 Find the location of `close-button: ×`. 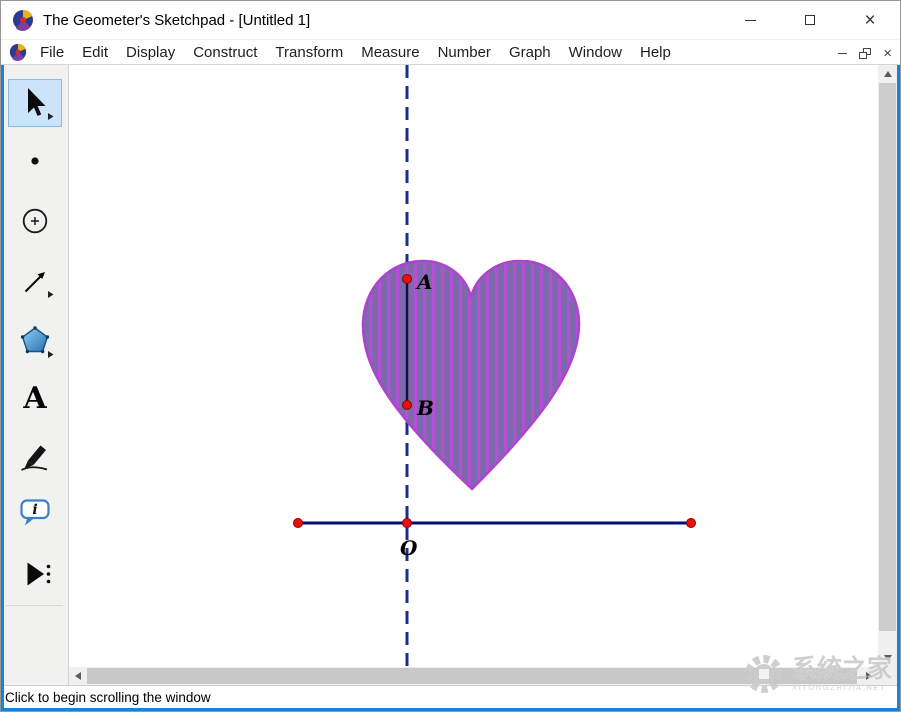

close-button: × is located at coordinates (870, 20).